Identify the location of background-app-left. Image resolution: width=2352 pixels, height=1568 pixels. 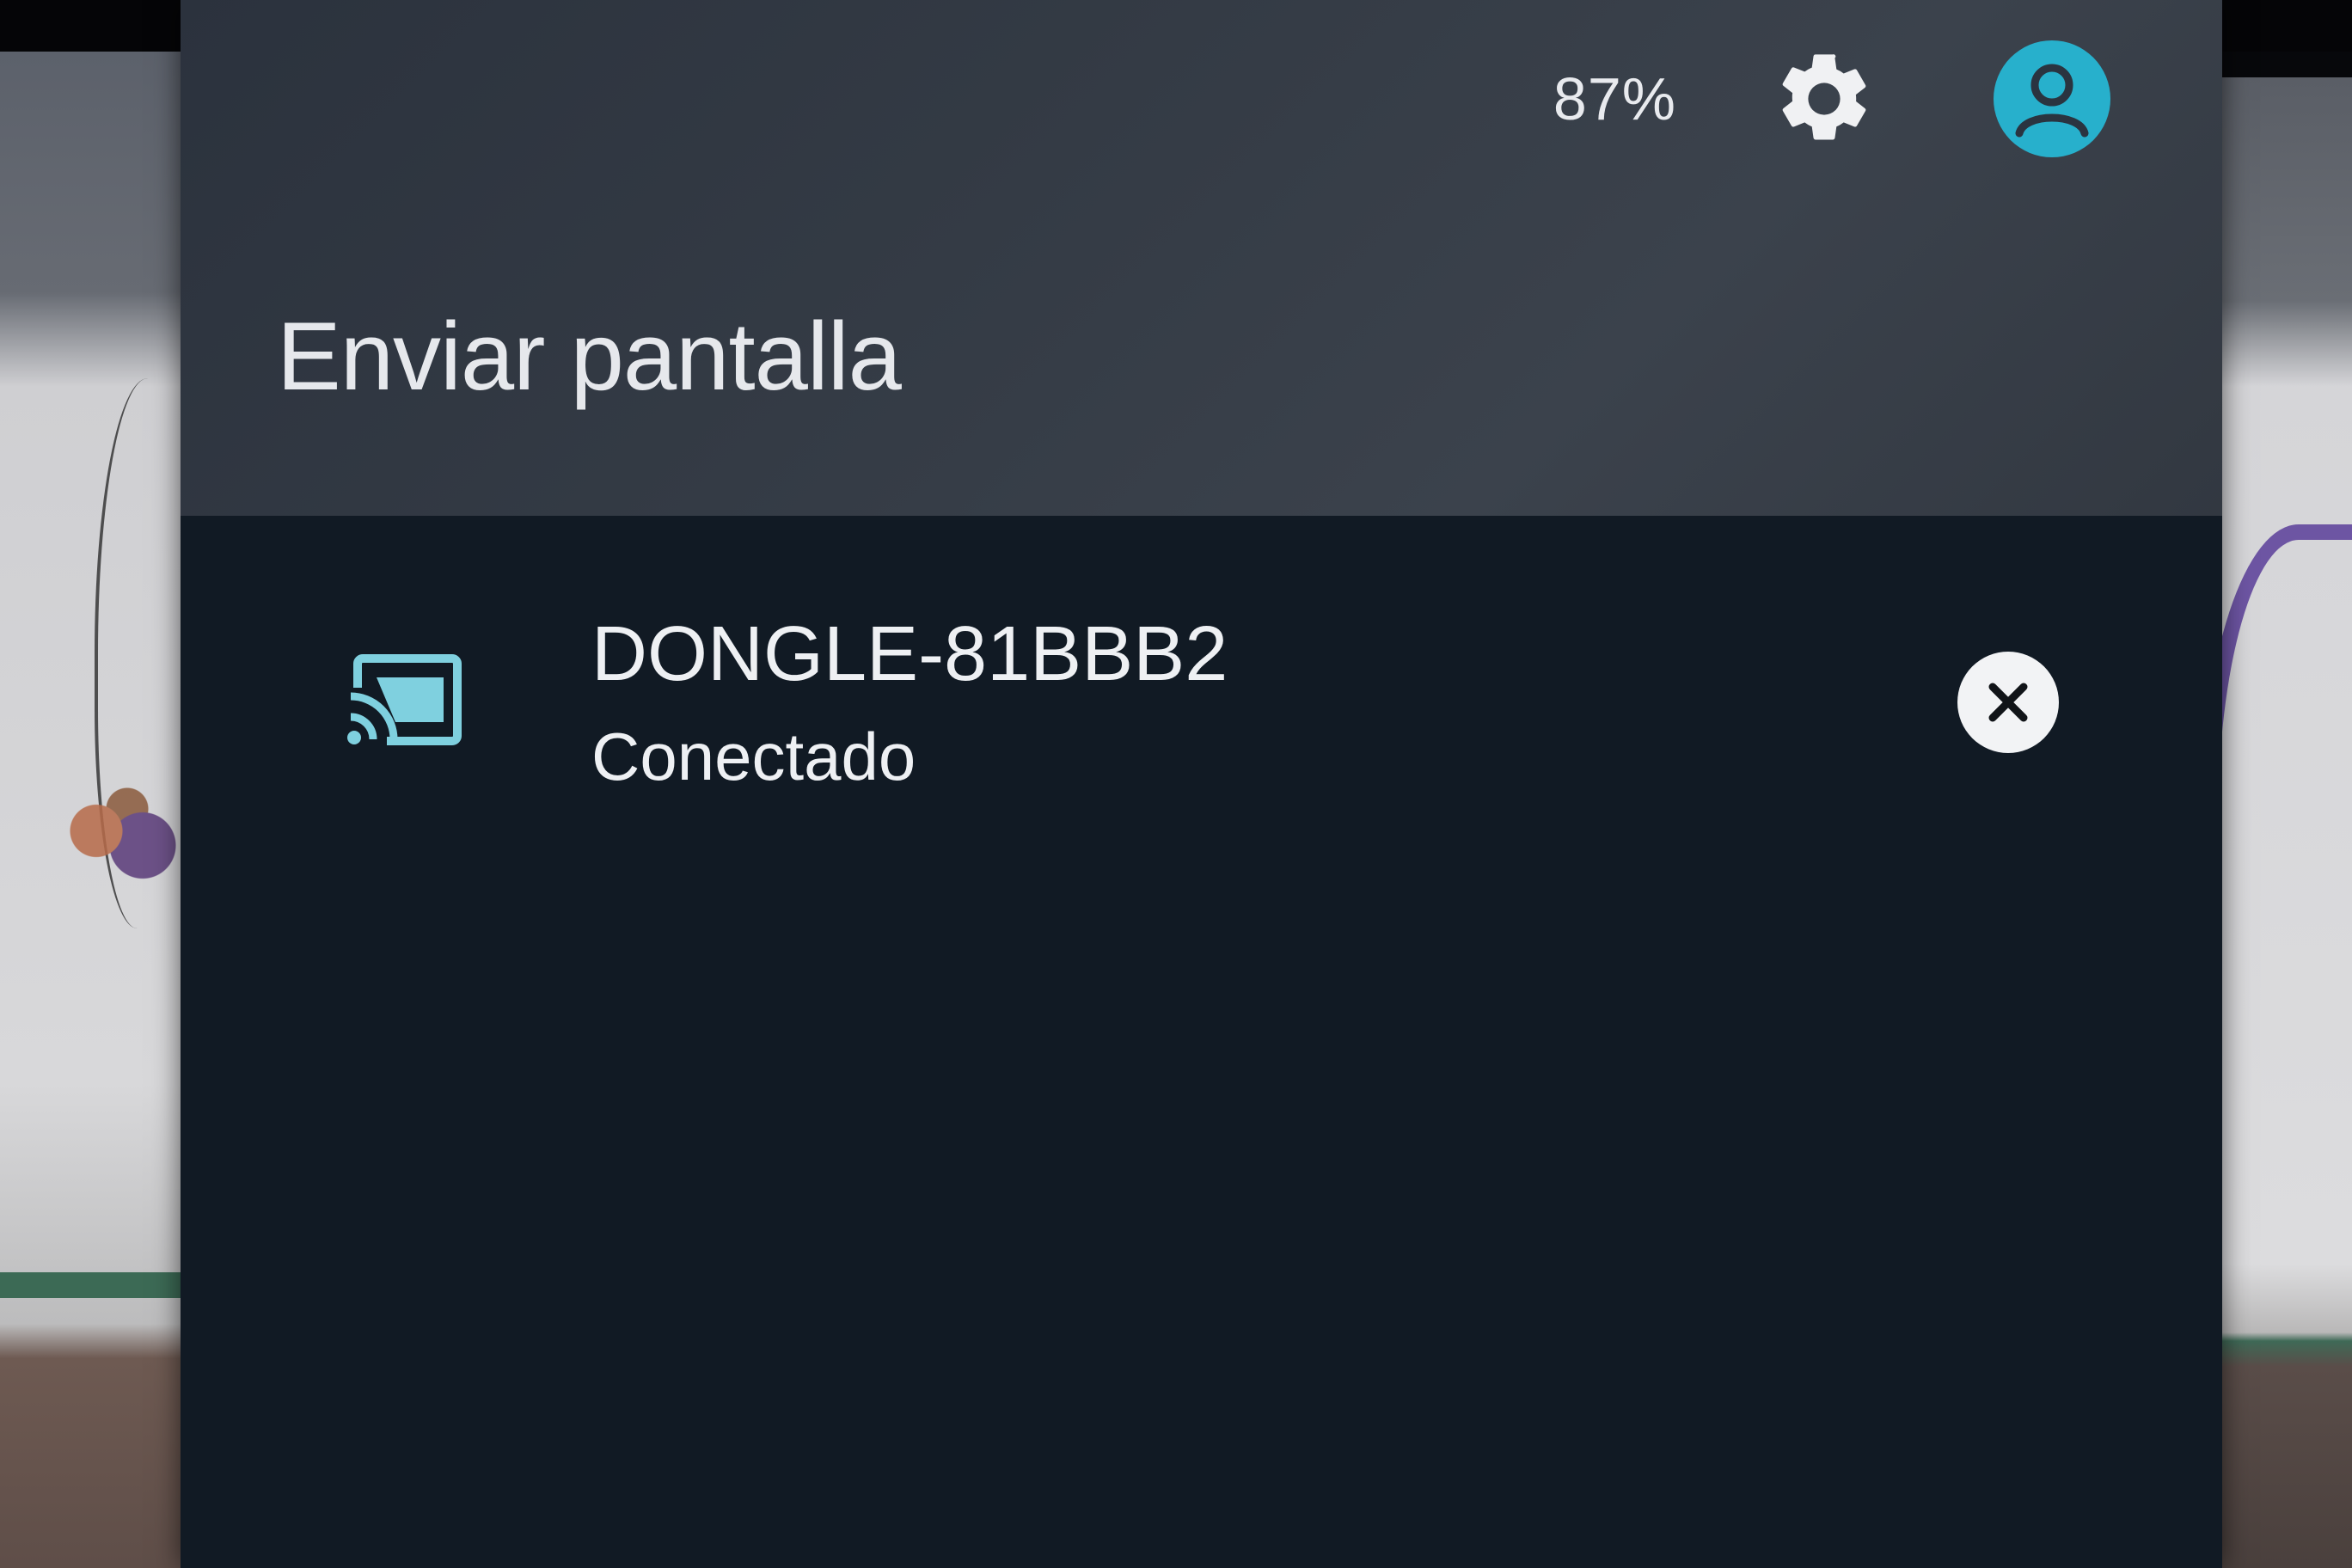
(103, 810).